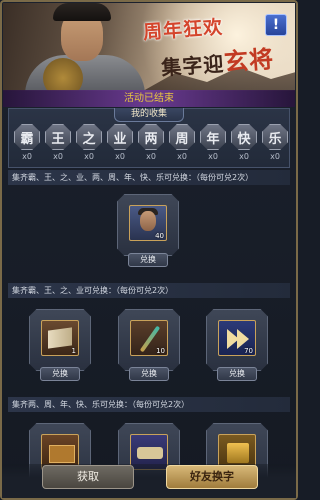 Image resolution: width=320 pixels, height=500 pixels. I want to click on my-collection-label: 我的收集, so click(149, 115).